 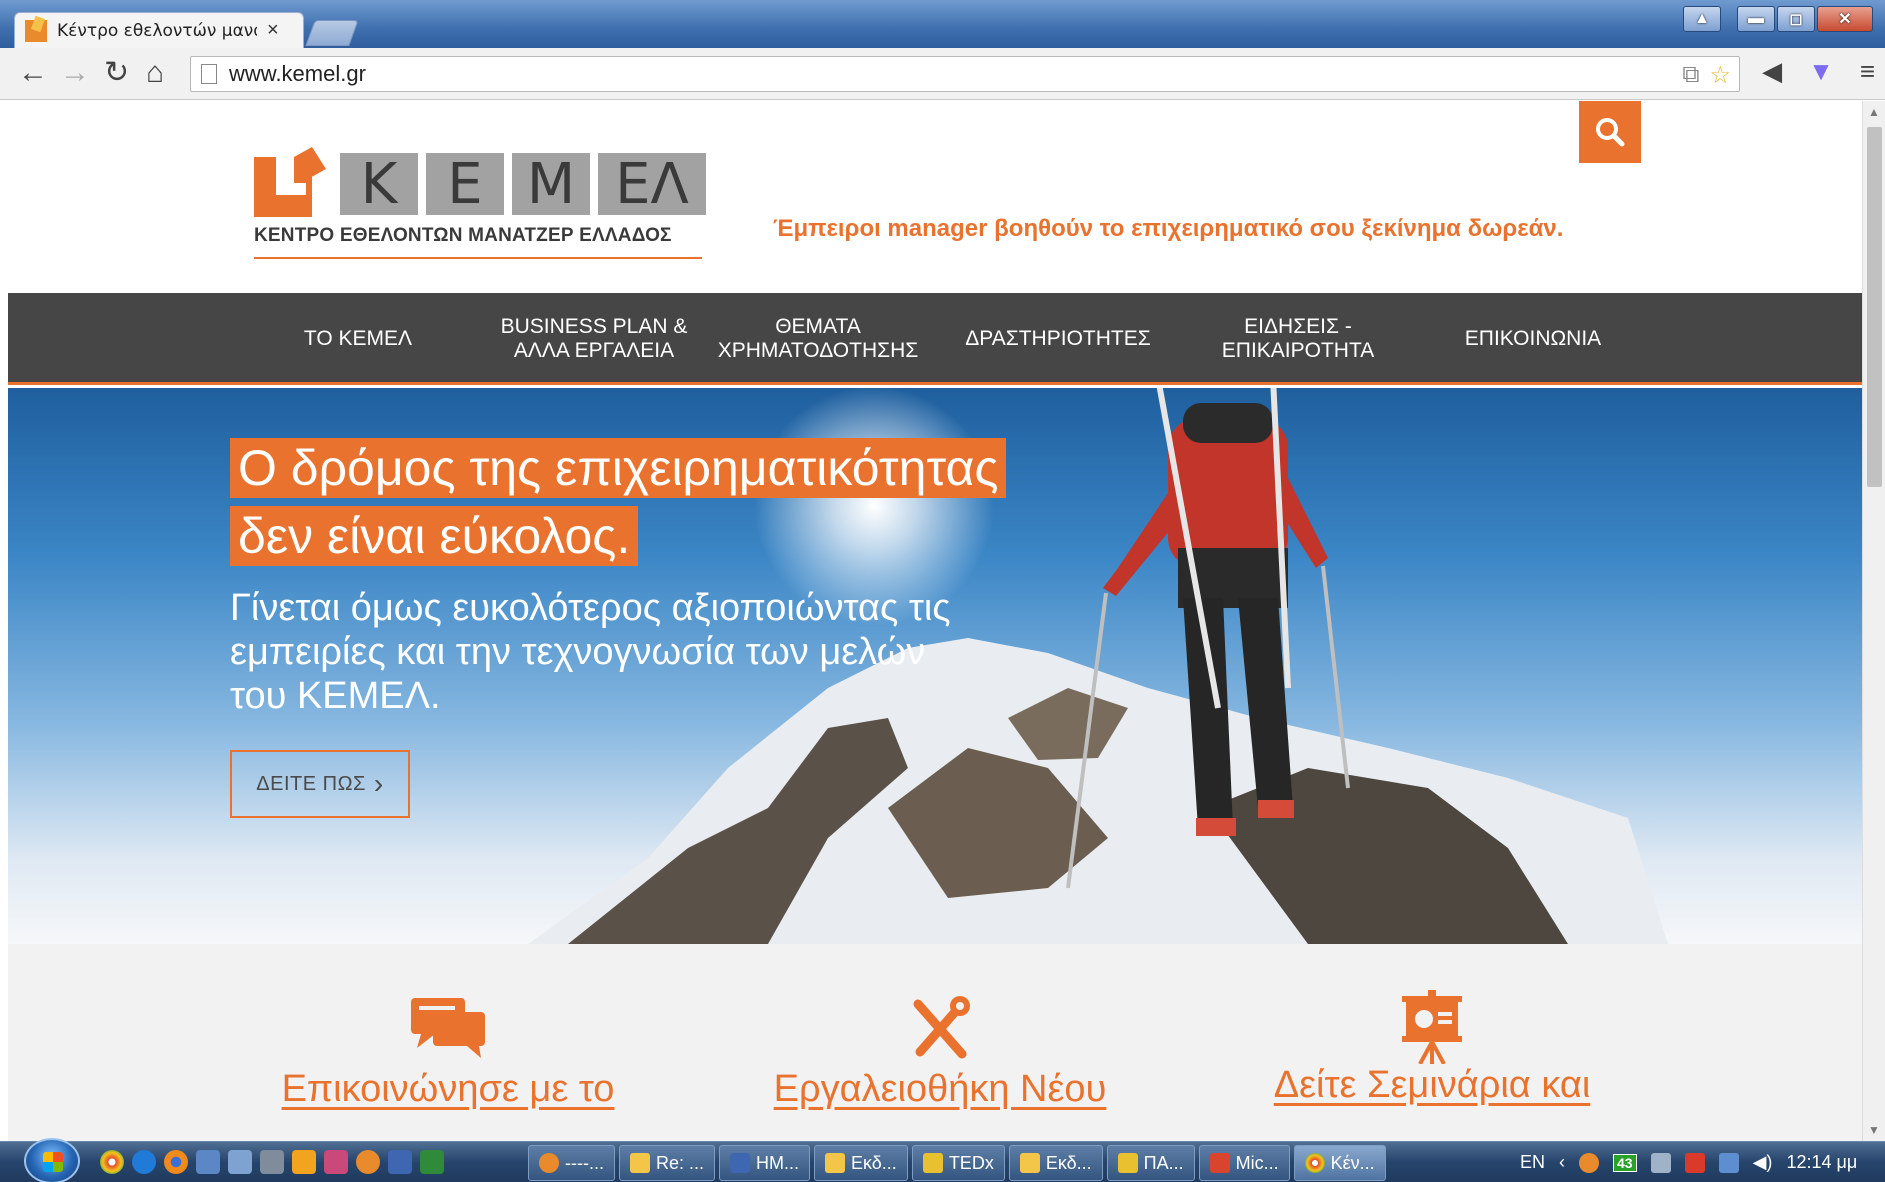 What do you see at coordinates (336, 1162) in the screenshot?
I see `paint-icon` at bounding box center [336, 1162].